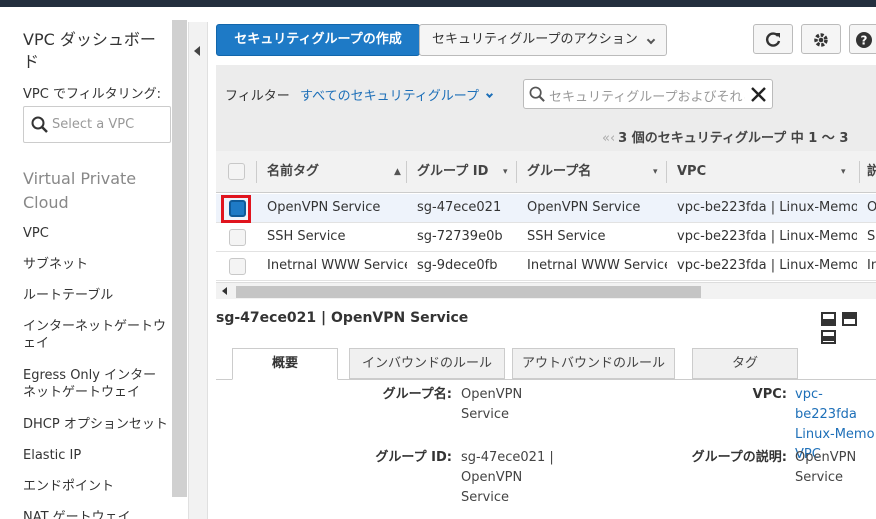 The width and height of the screenshot is (876, 519). I want to click on group-id-label: グループ ID:, so click(413, 457).